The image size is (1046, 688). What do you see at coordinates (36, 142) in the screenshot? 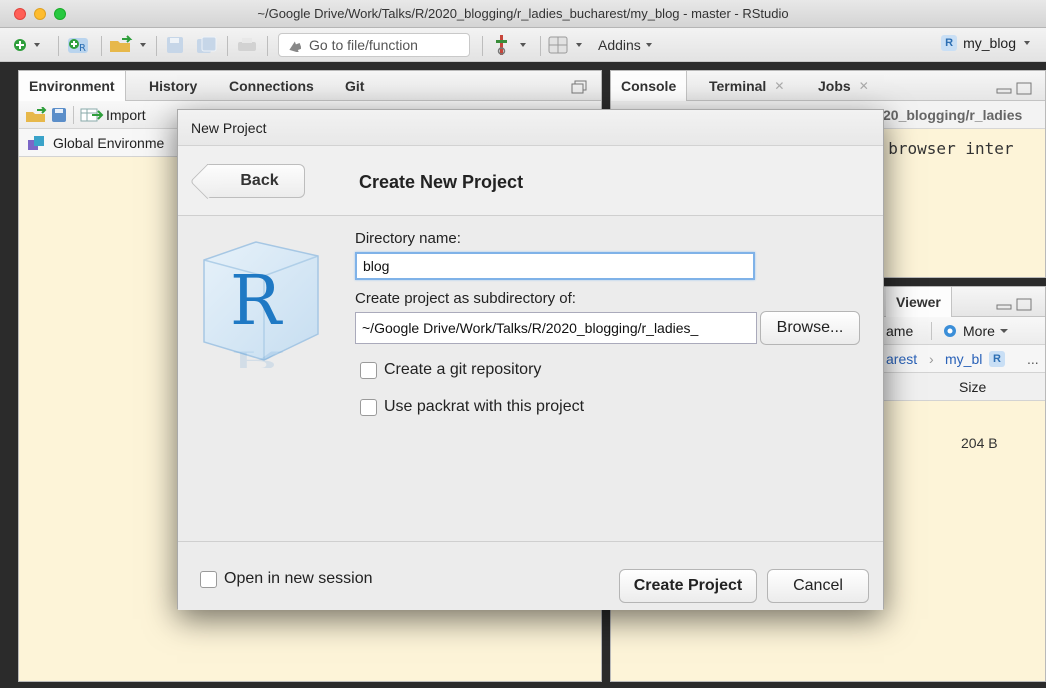
I see `global-env-icon` at bounding box center [36, 142].